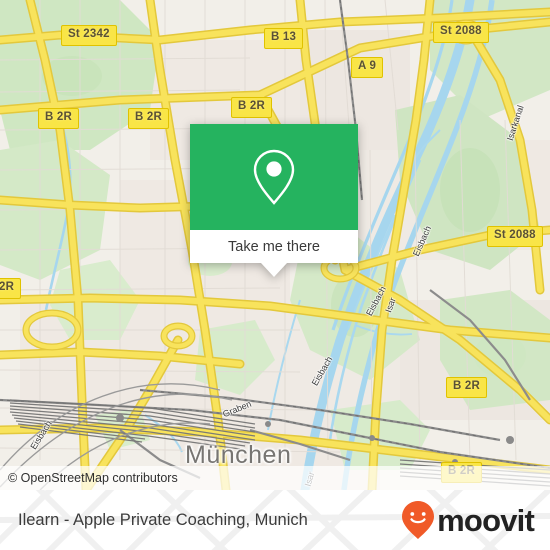 The image size is (550, 550). I want to click on place-title: Ilearn - Apple Private Coaching, Munich, so click(163, 519).